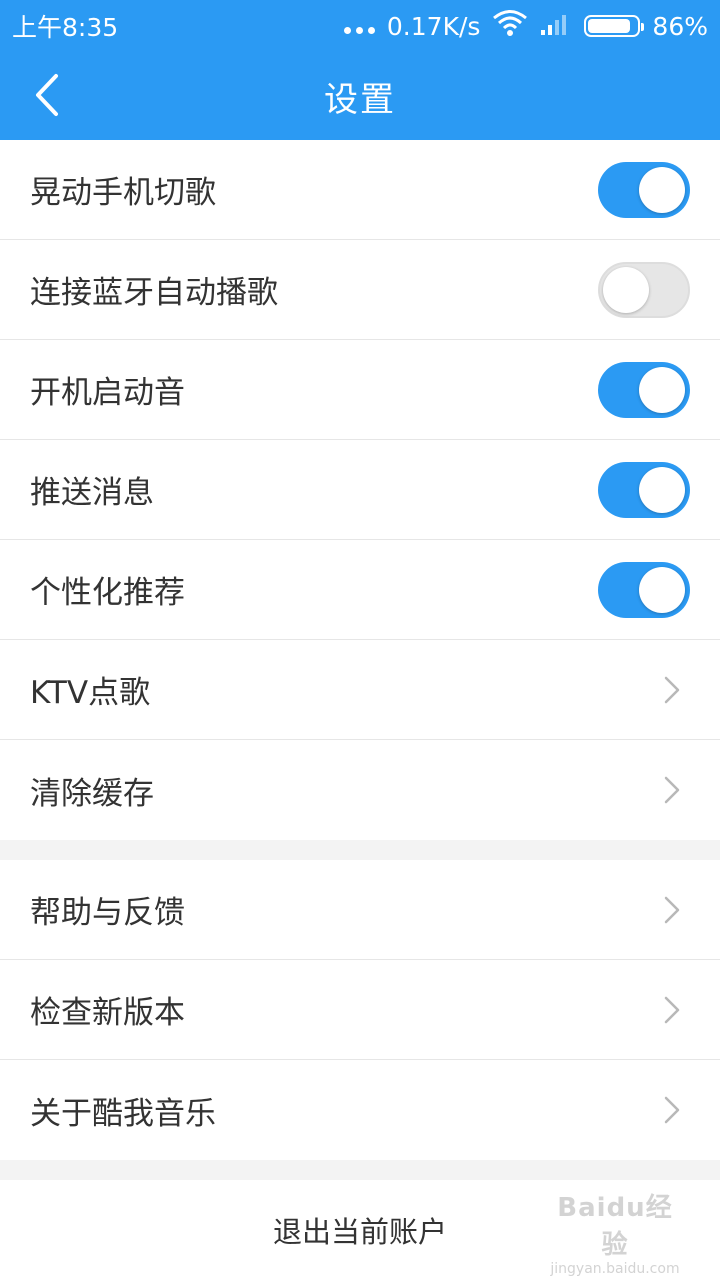 Image resolution: width=720 pixels, height=1280 pixels. Describe the element at coordinates (360, 910) in the screenshot. I see `setting-link-row: 帮助与反馈` at that location.